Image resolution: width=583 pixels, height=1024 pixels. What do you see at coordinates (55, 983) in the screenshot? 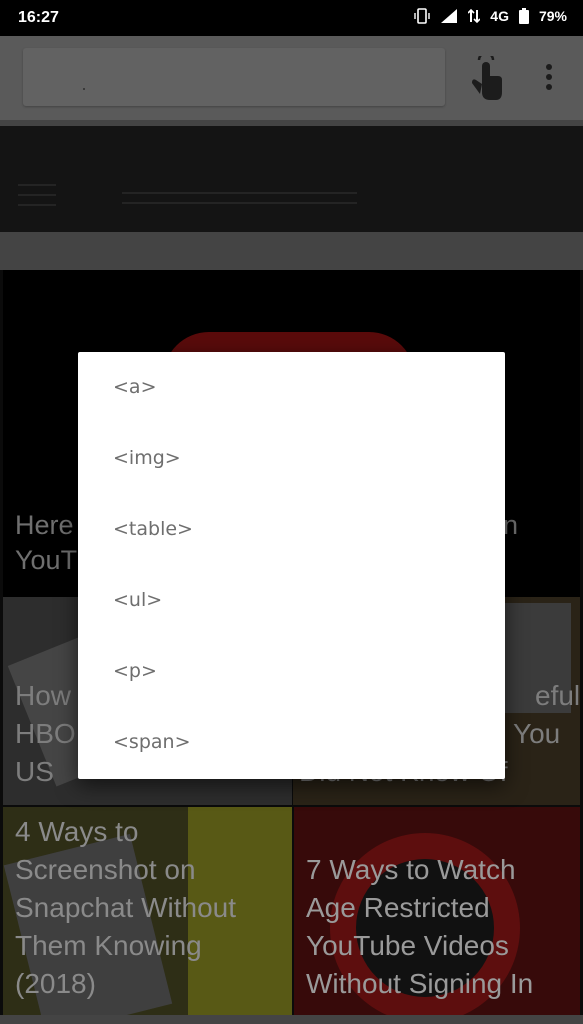
I see `title-line: (2018)` at bounding box center [55, 983].